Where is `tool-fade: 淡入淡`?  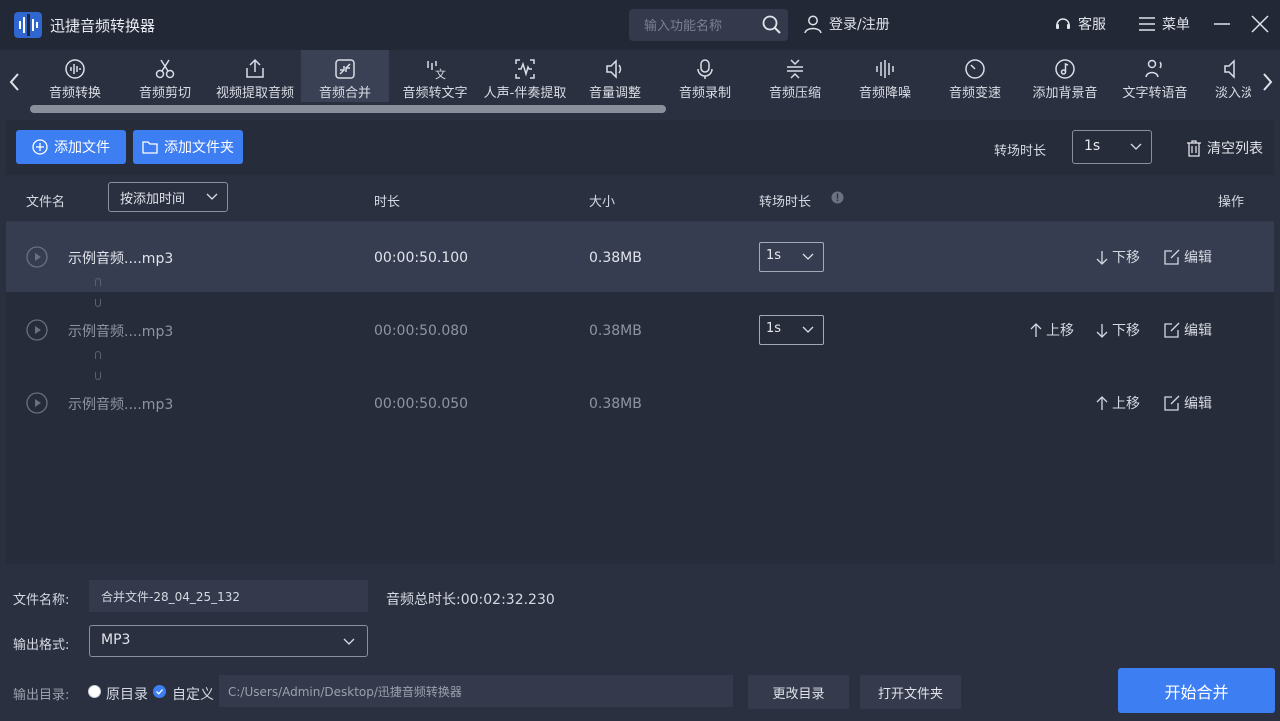
tool-fade: 淡入淡 is located at coordinates (1226, 76).